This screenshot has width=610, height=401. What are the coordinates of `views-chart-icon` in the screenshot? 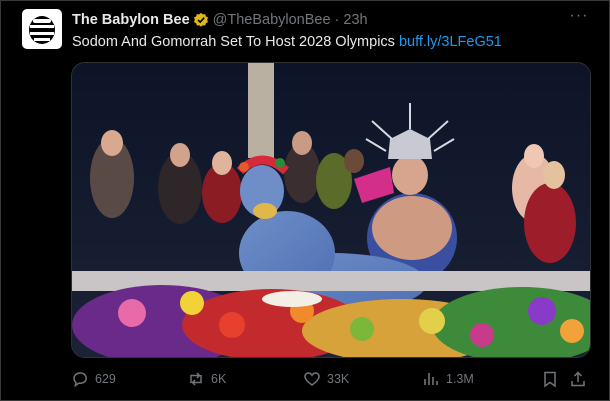 It's located at (431, 379).